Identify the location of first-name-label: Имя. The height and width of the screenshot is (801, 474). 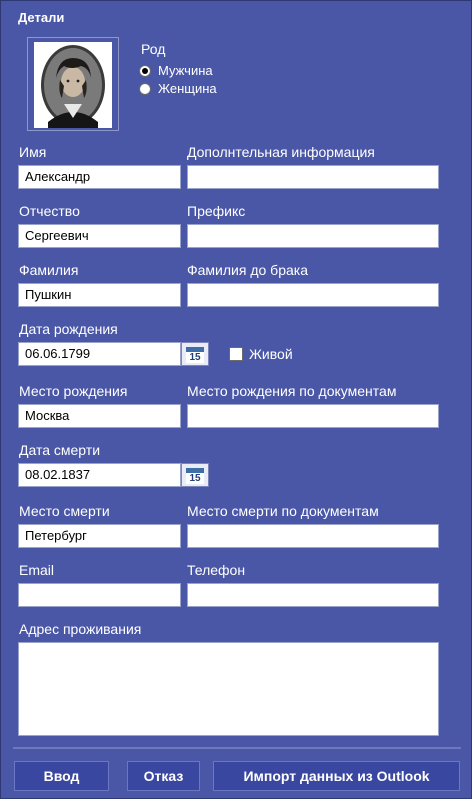
(33, 152).